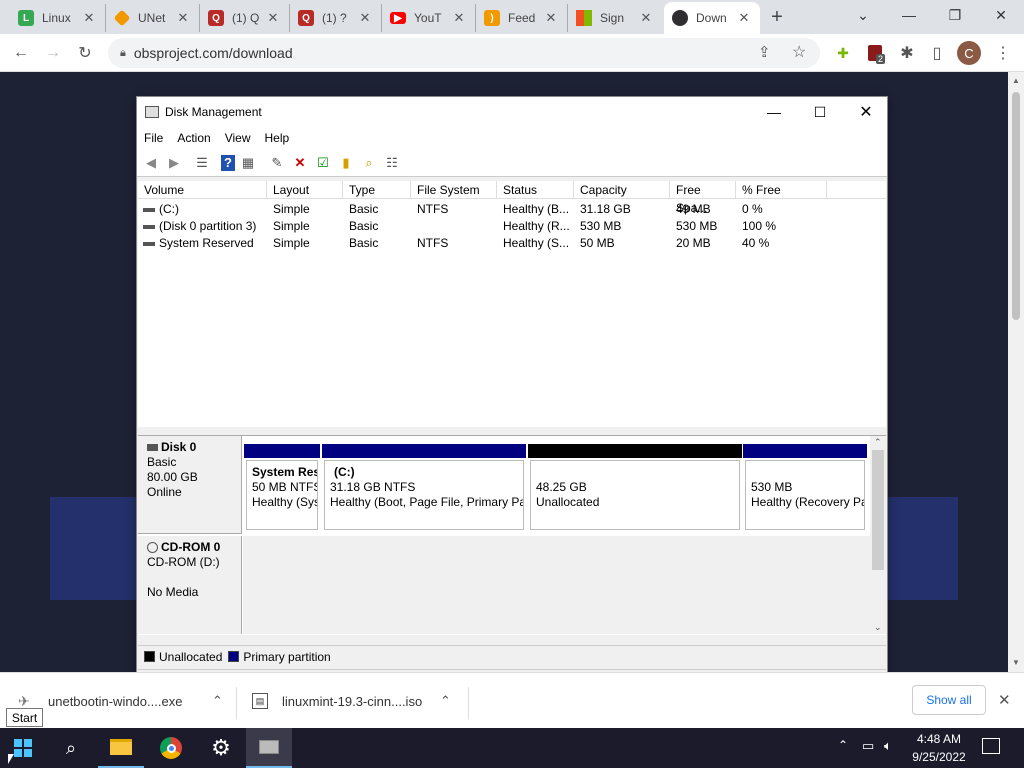 Image resolution: width=1024 pixels, height=768 pixels. What do you see at coordinates (774, 112) in the screenshot?
I see `dm-minimize-icon: —` at bounding box center [774, 112].